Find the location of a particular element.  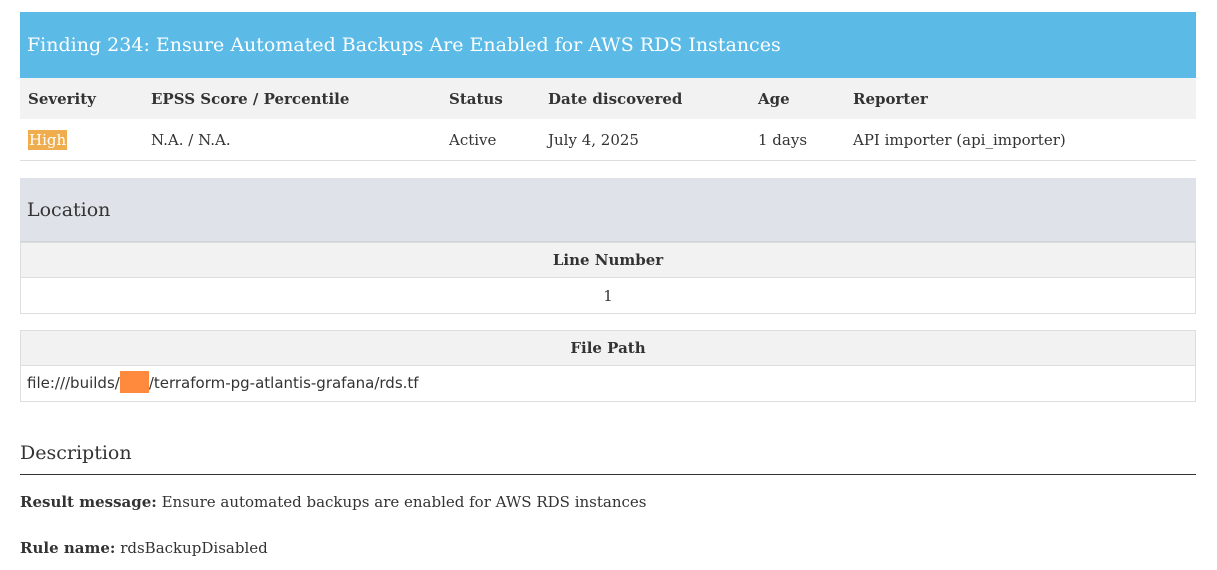

status-header: Status is located at coordinates (490, 98).